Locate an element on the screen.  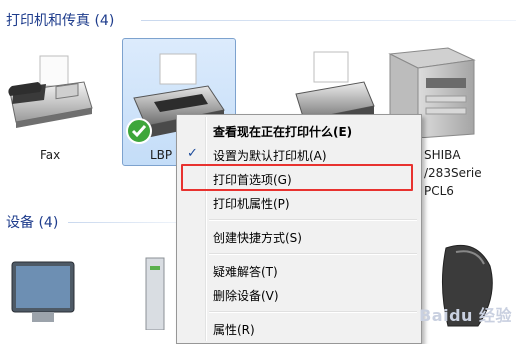
device-tile-tower is located at coordinates (155, 293).